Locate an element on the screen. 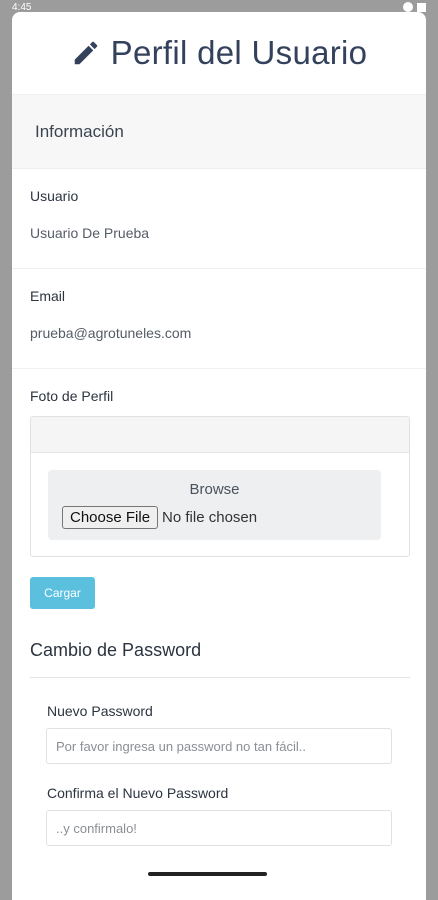 The height and width of the screenshot is (900, 438). confirm-password-input is located at coordinates (219, 828).